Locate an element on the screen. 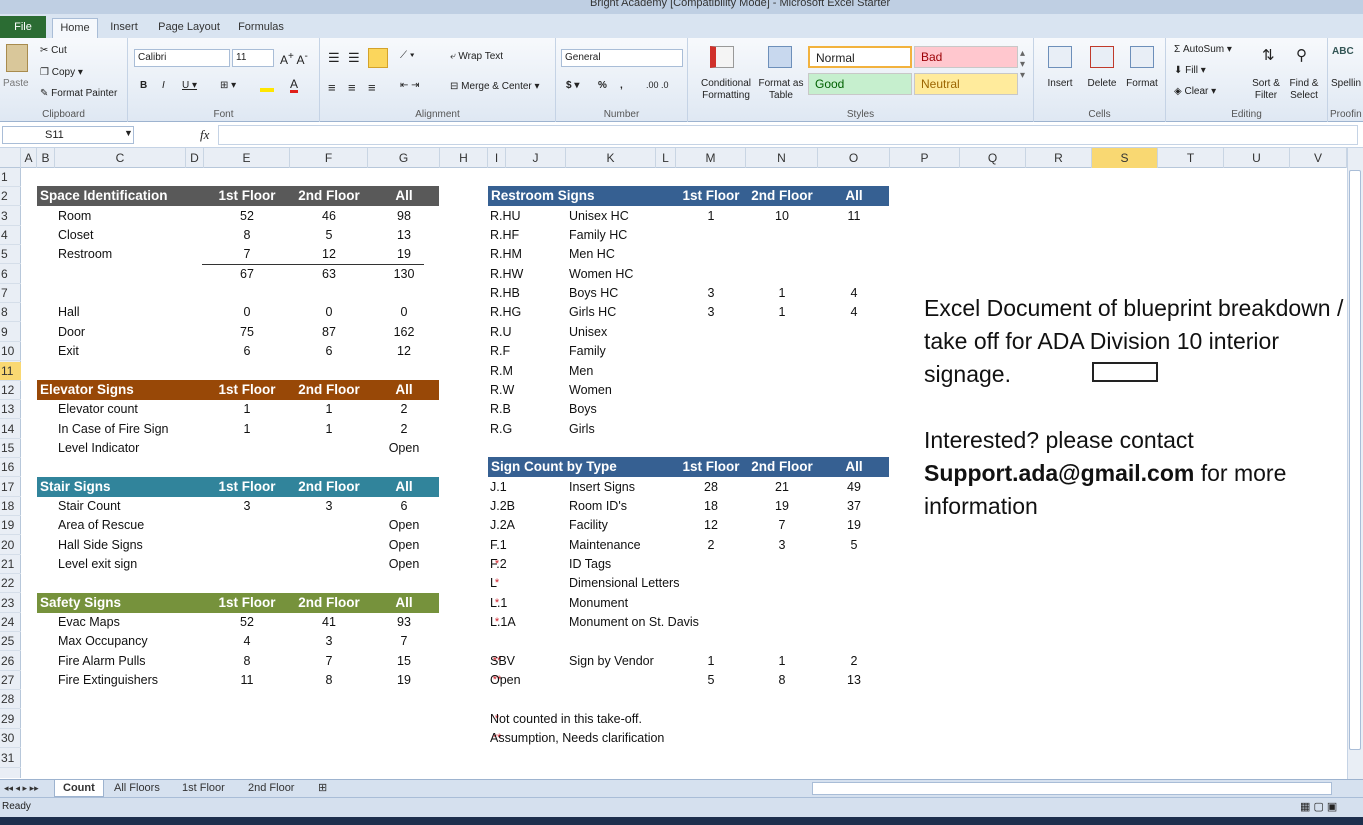 This screenshot has width=1363, height=825. signcount-floor2: 19 is located at coordinates (782, 506).